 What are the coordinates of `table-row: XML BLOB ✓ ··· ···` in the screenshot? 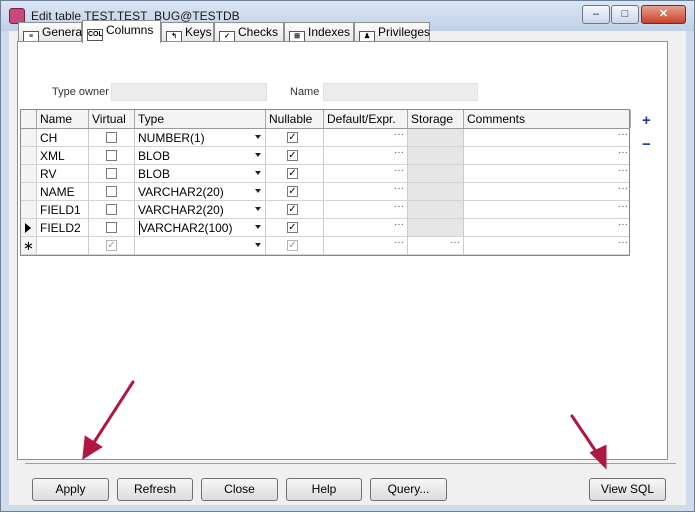 It's located at (325, 156).